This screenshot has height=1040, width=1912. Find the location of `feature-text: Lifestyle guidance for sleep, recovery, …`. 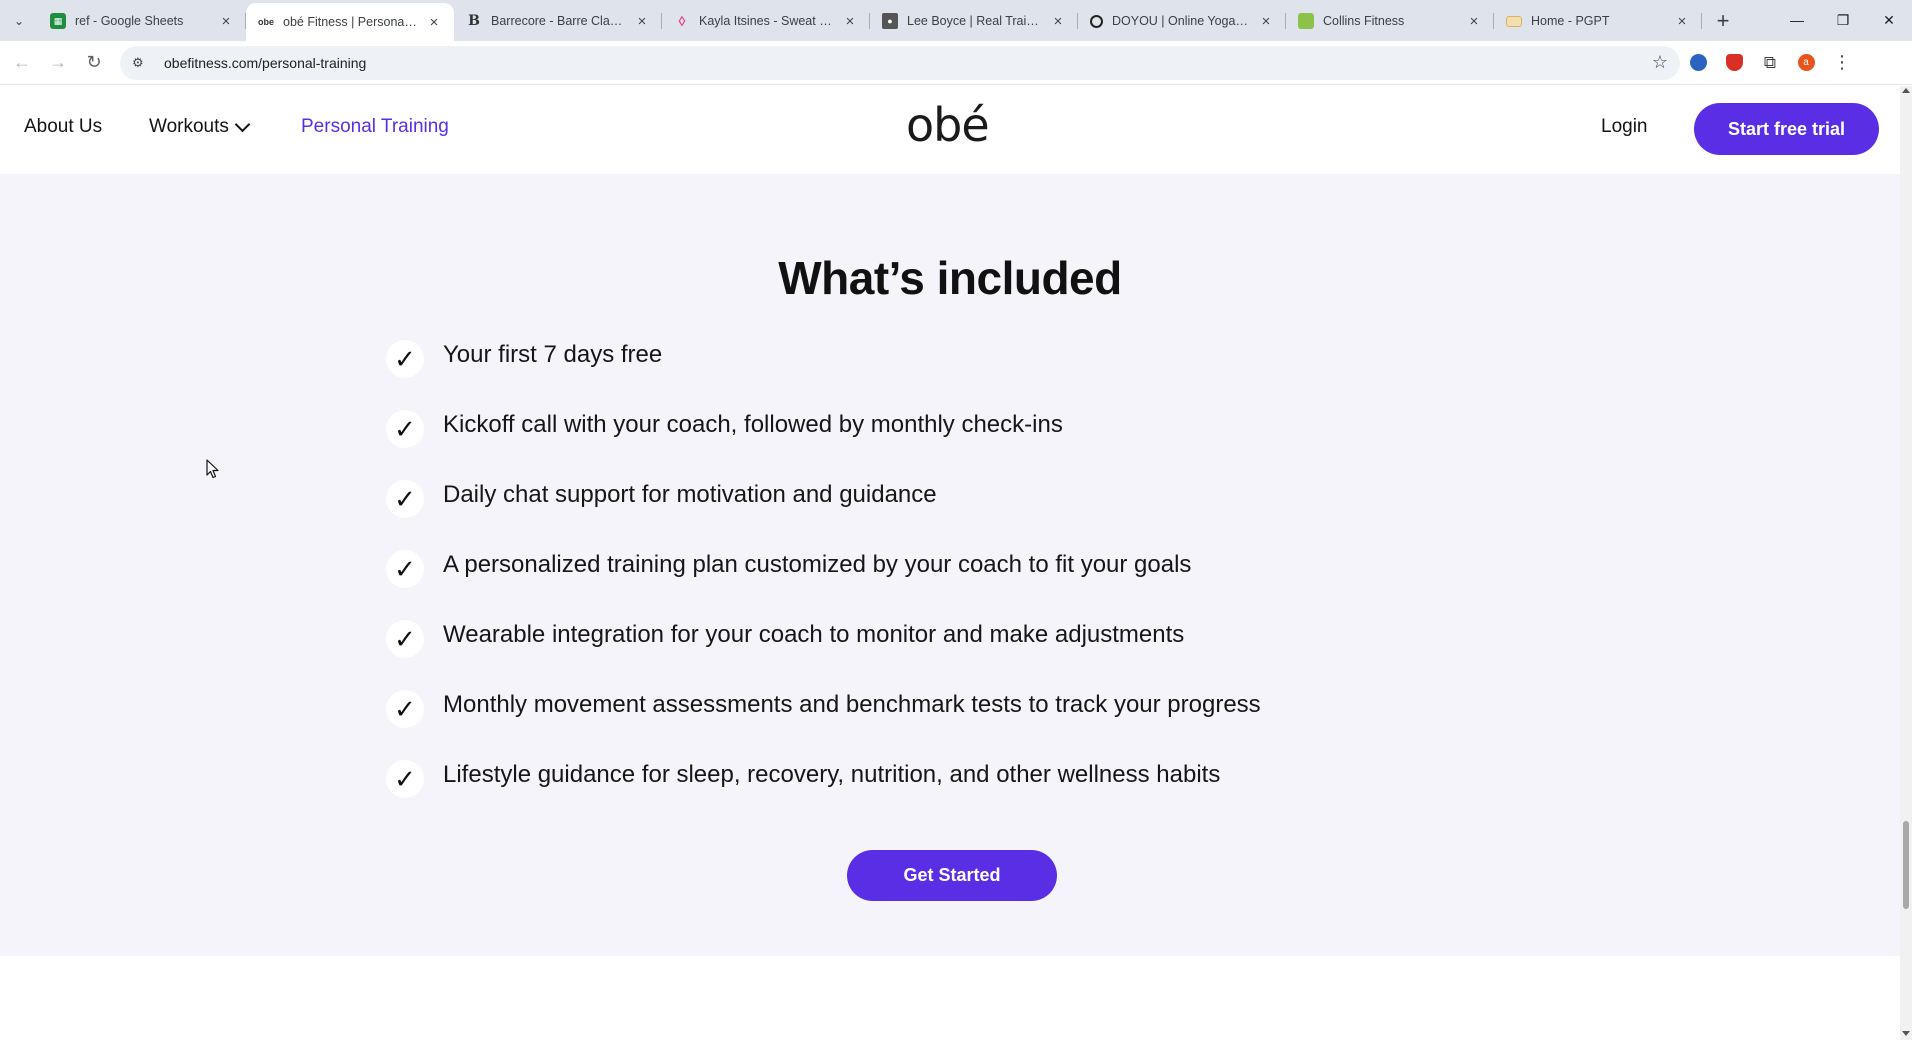

feature-text: Lifestyle guidance for sleep, recovery, … is located at coordinates (832, 774).